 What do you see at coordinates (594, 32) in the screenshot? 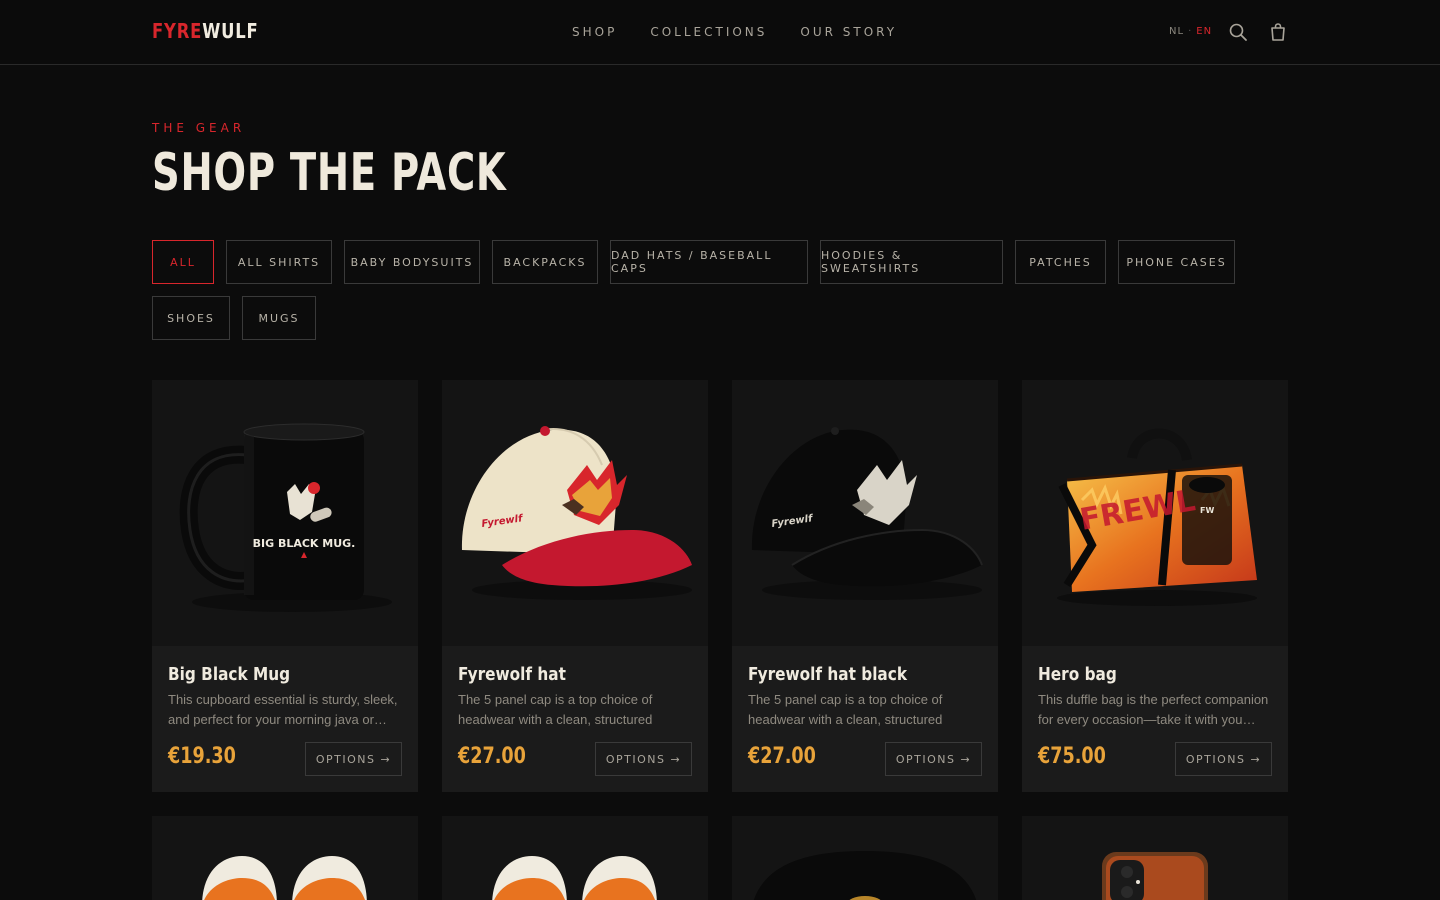
I see `nav-shop: SHOP` at bounding box center [594, 32].